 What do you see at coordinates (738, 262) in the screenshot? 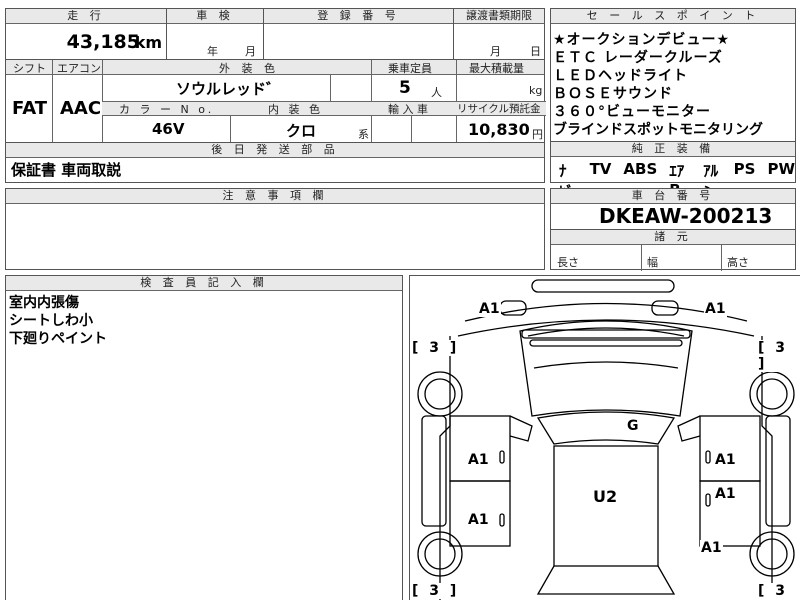
I see `dimension-height-label: 高さ` at bounding box center [738, 262].